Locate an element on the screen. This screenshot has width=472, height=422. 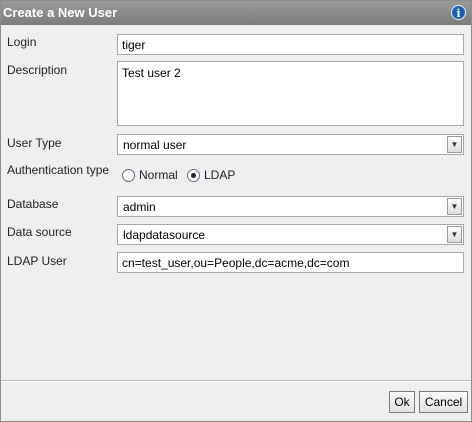
dialog-titlebar: Create a New User i is located at coordinates (236, 13).